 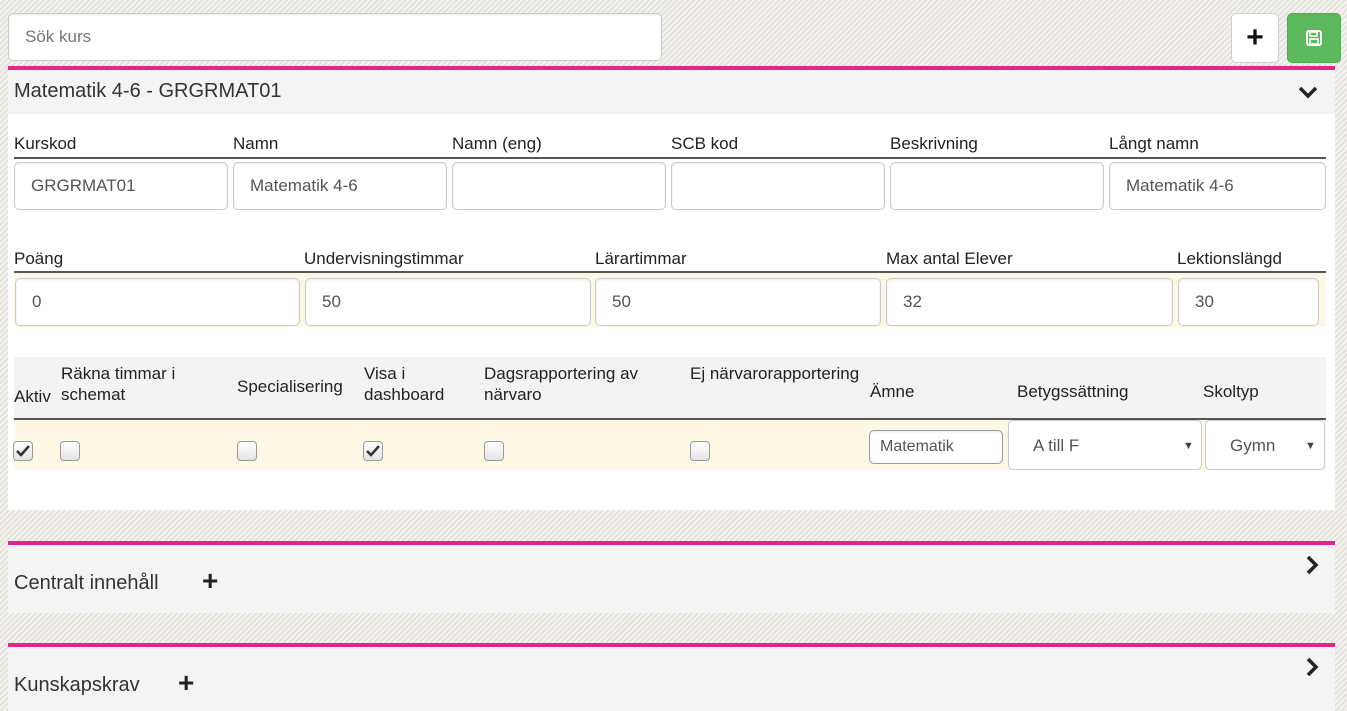 I want to click on label-scb-kod: SCB kod, so click(x=705, y=143).